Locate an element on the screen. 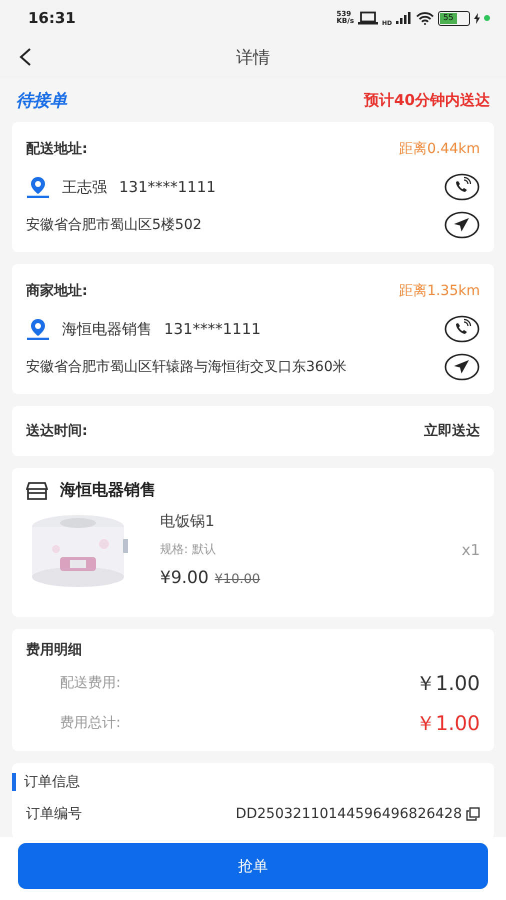  laptop-icon is located at coordinates (368, 18).